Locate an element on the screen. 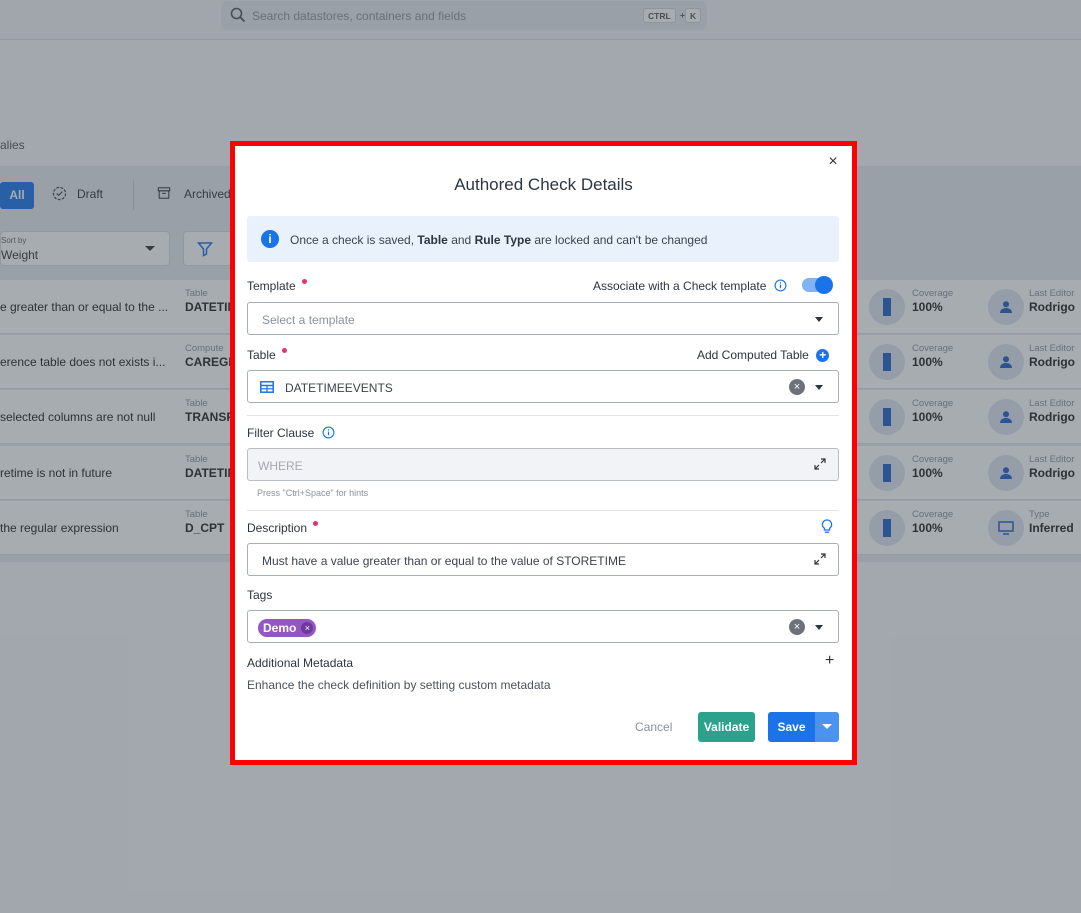 Image resolution: width=1081 pixels, height=913 pixels. template-select: Select a template is located at coordinates (543, 318).